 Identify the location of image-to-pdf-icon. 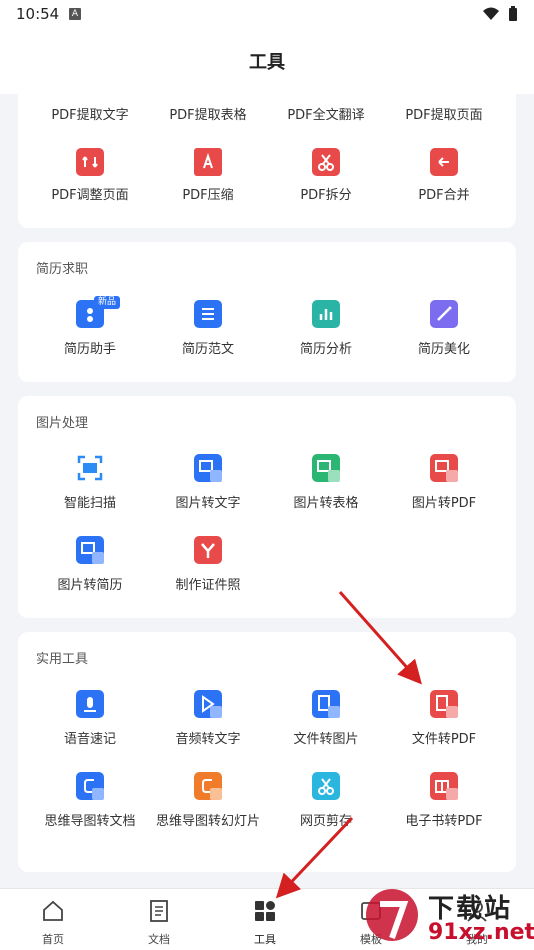
(444, 468).